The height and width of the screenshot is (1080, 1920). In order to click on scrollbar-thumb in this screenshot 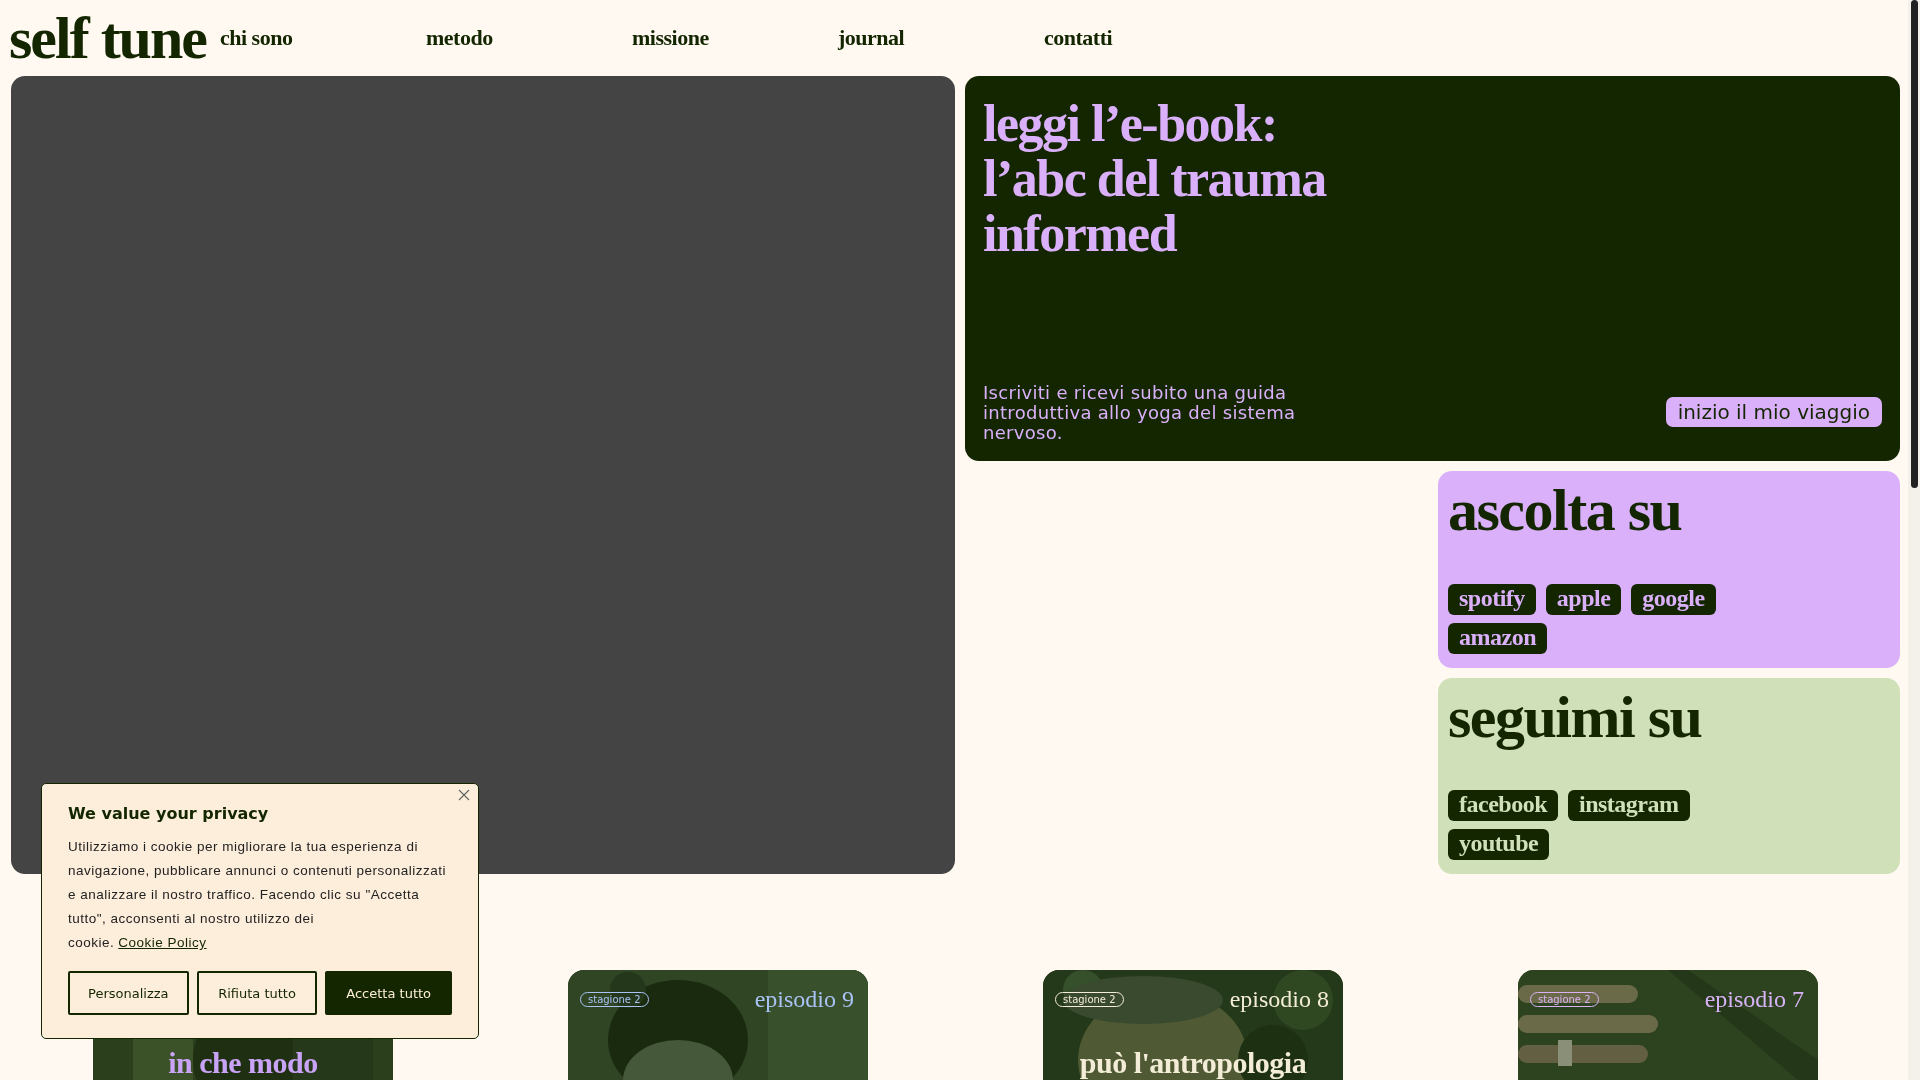, I will do `click(1914, 244)`.